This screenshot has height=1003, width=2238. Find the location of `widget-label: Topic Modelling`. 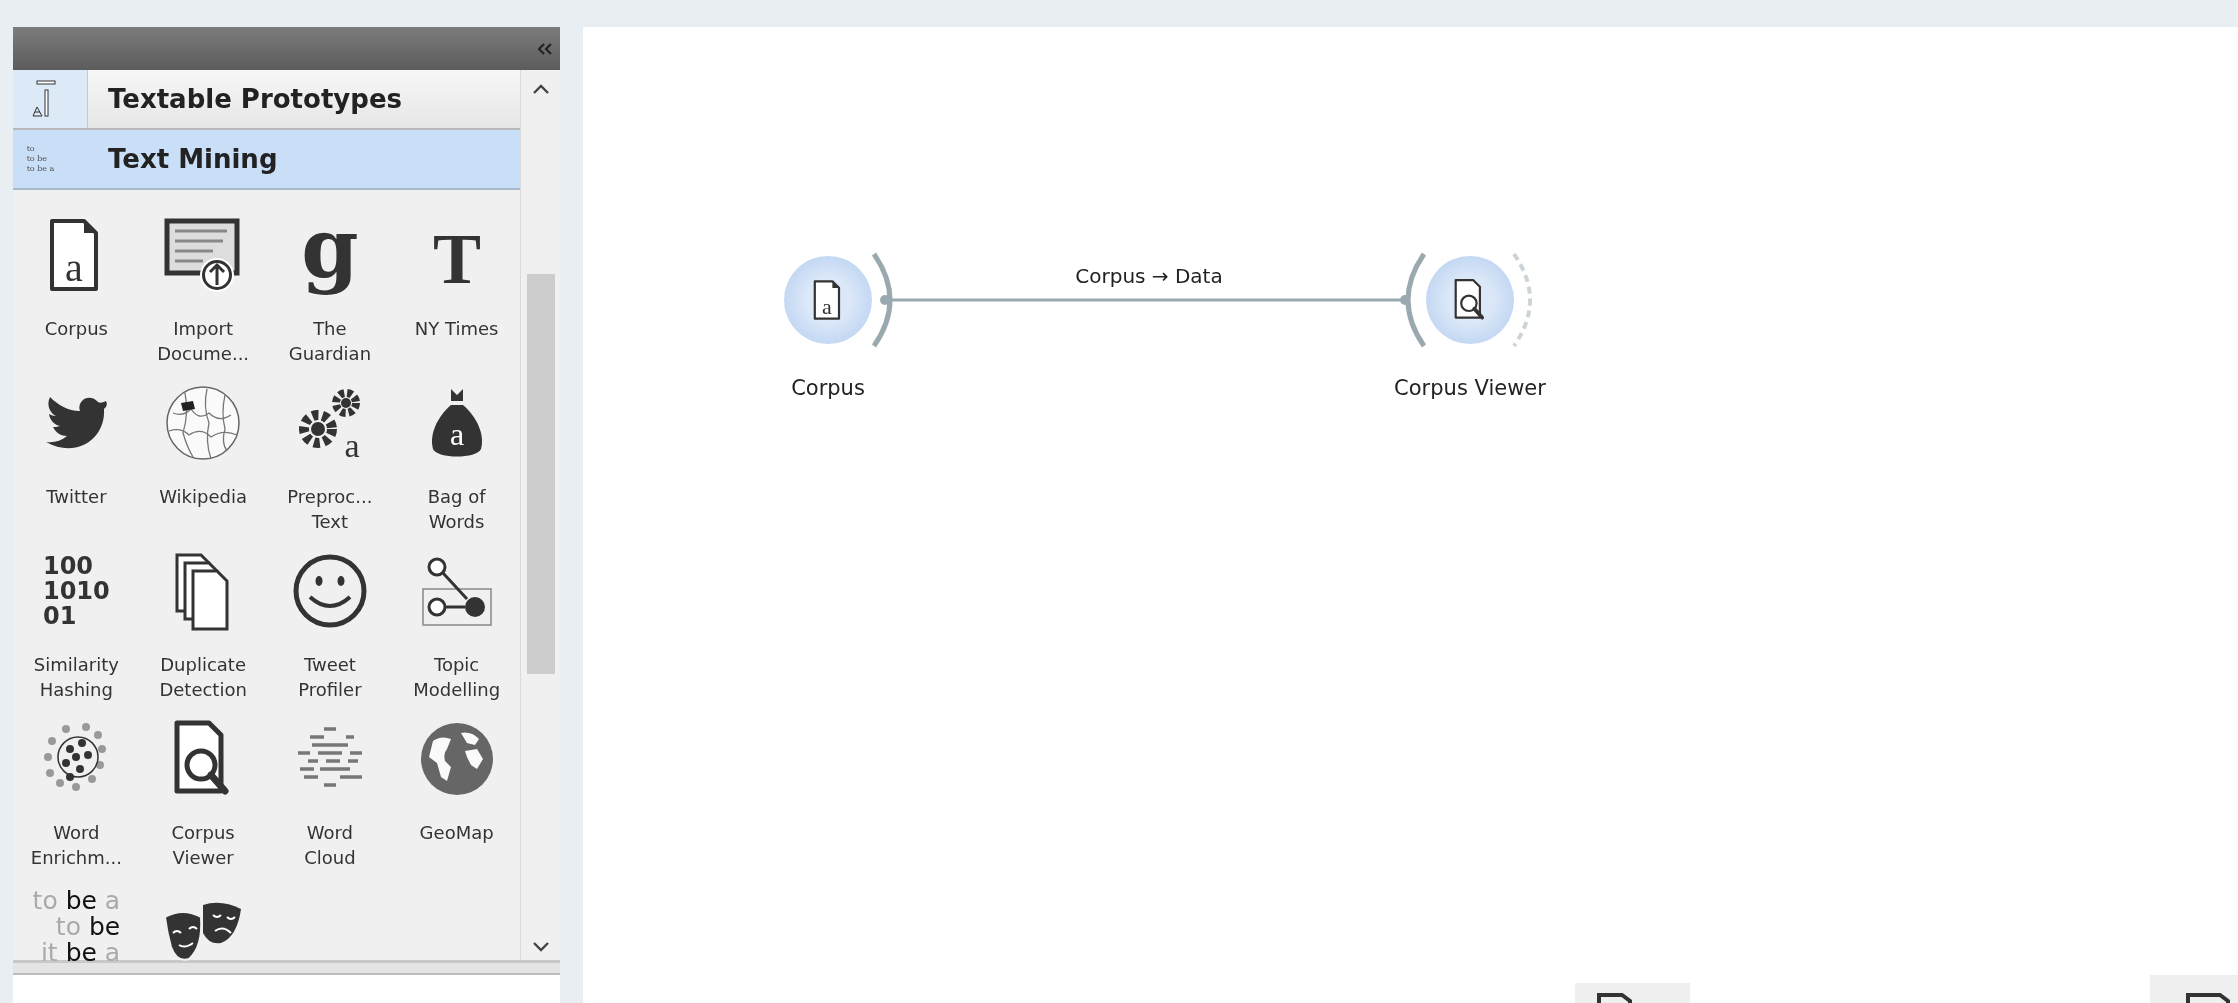

widget-label: Topic Modelling is located at coordinates (457, 677).